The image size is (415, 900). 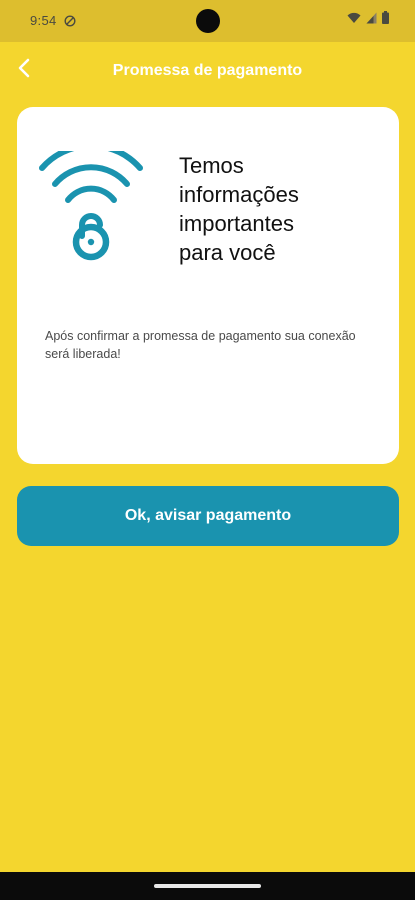 I want to click on status-bar: 9:54, so click(x=207, y=21).